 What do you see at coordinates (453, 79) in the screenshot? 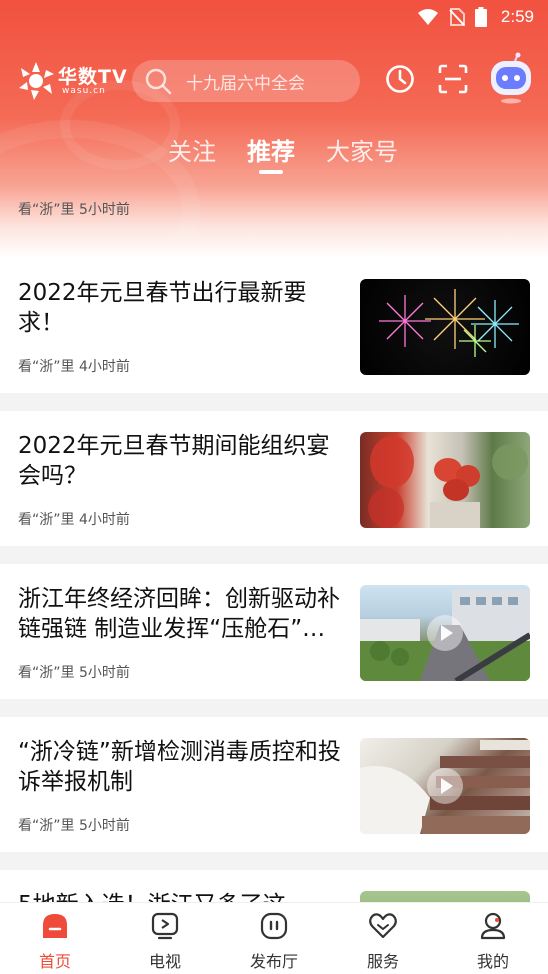
I see `scan-icon` at bounding box center [453, 79].